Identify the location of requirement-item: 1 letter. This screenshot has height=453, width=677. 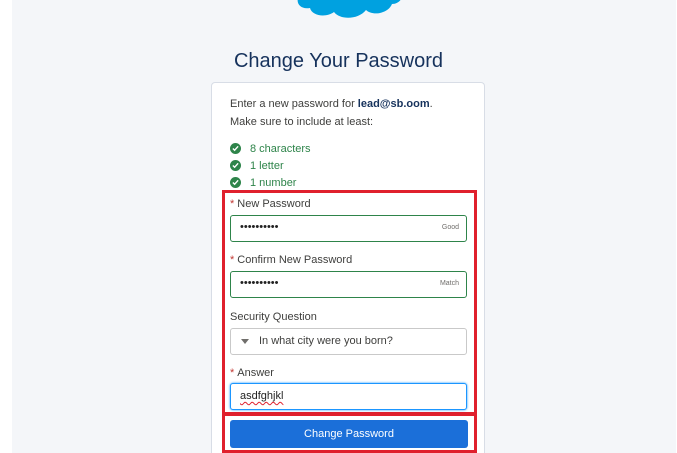
(270, 165).